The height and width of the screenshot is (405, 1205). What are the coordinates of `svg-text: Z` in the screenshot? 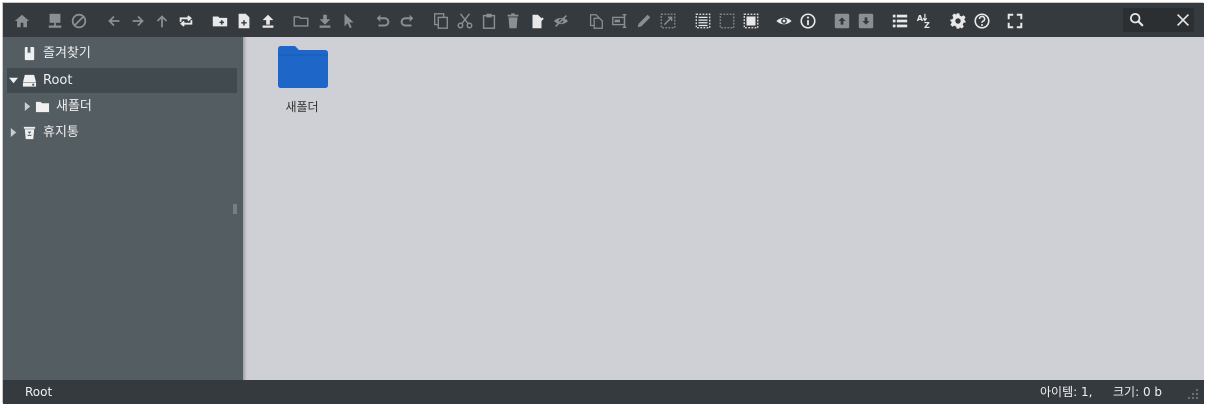 It's located at (927, 25).